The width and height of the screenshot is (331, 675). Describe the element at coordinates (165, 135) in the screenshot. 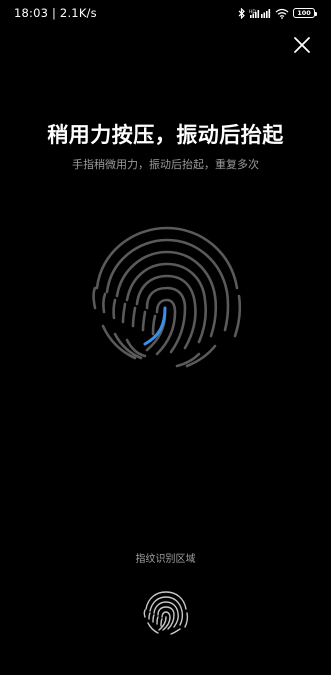

I see `page-title: 稍用力按压，振动后抬起` at that location.